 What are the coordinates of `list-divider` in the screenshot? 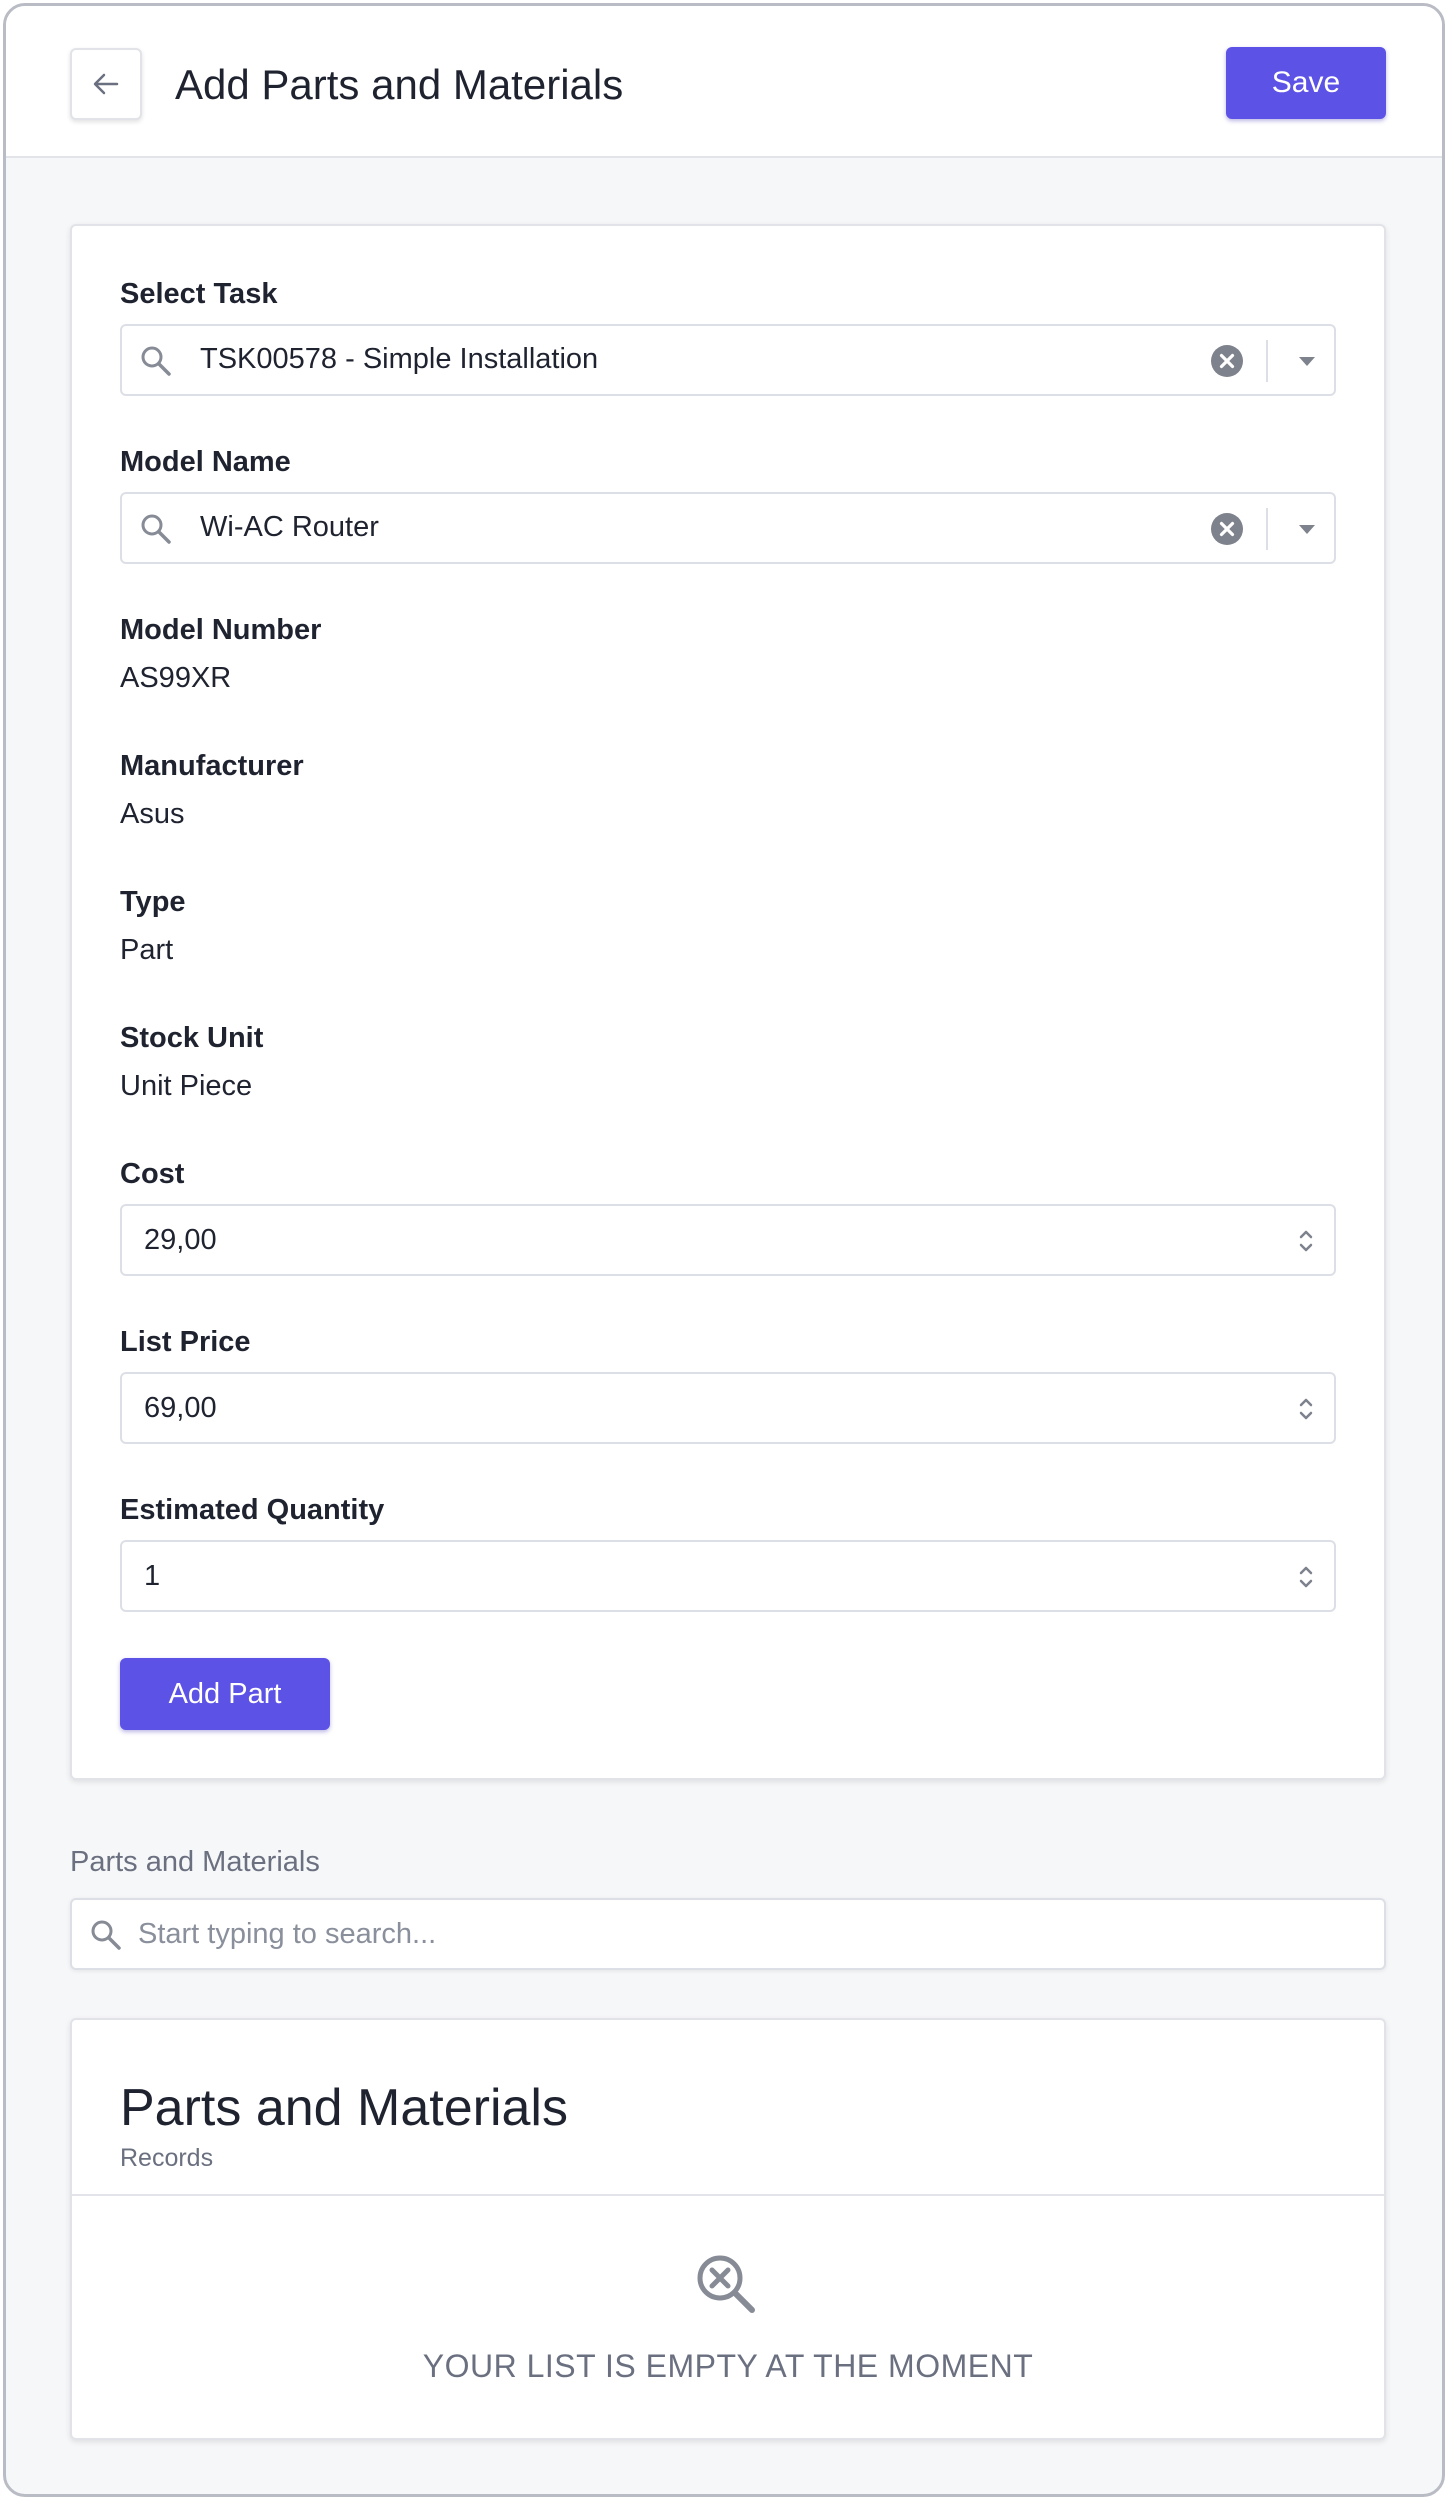 It's located at (728, 2195).